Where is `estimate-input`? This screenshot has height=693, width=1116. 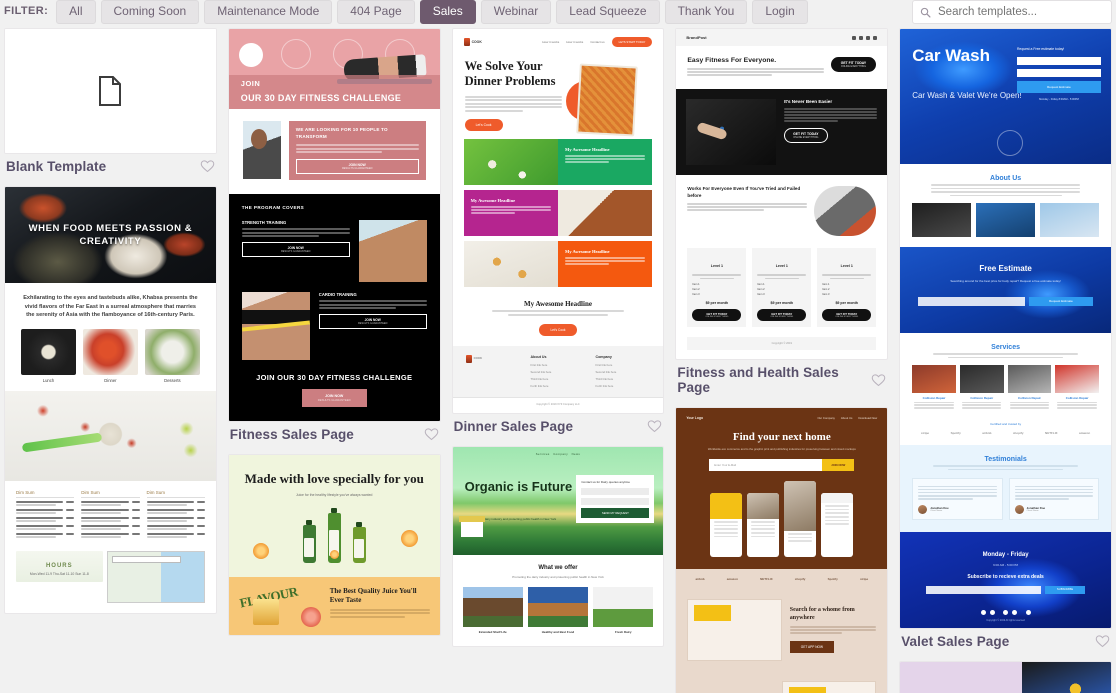
estimate-input is located at coordinates (971, 301).